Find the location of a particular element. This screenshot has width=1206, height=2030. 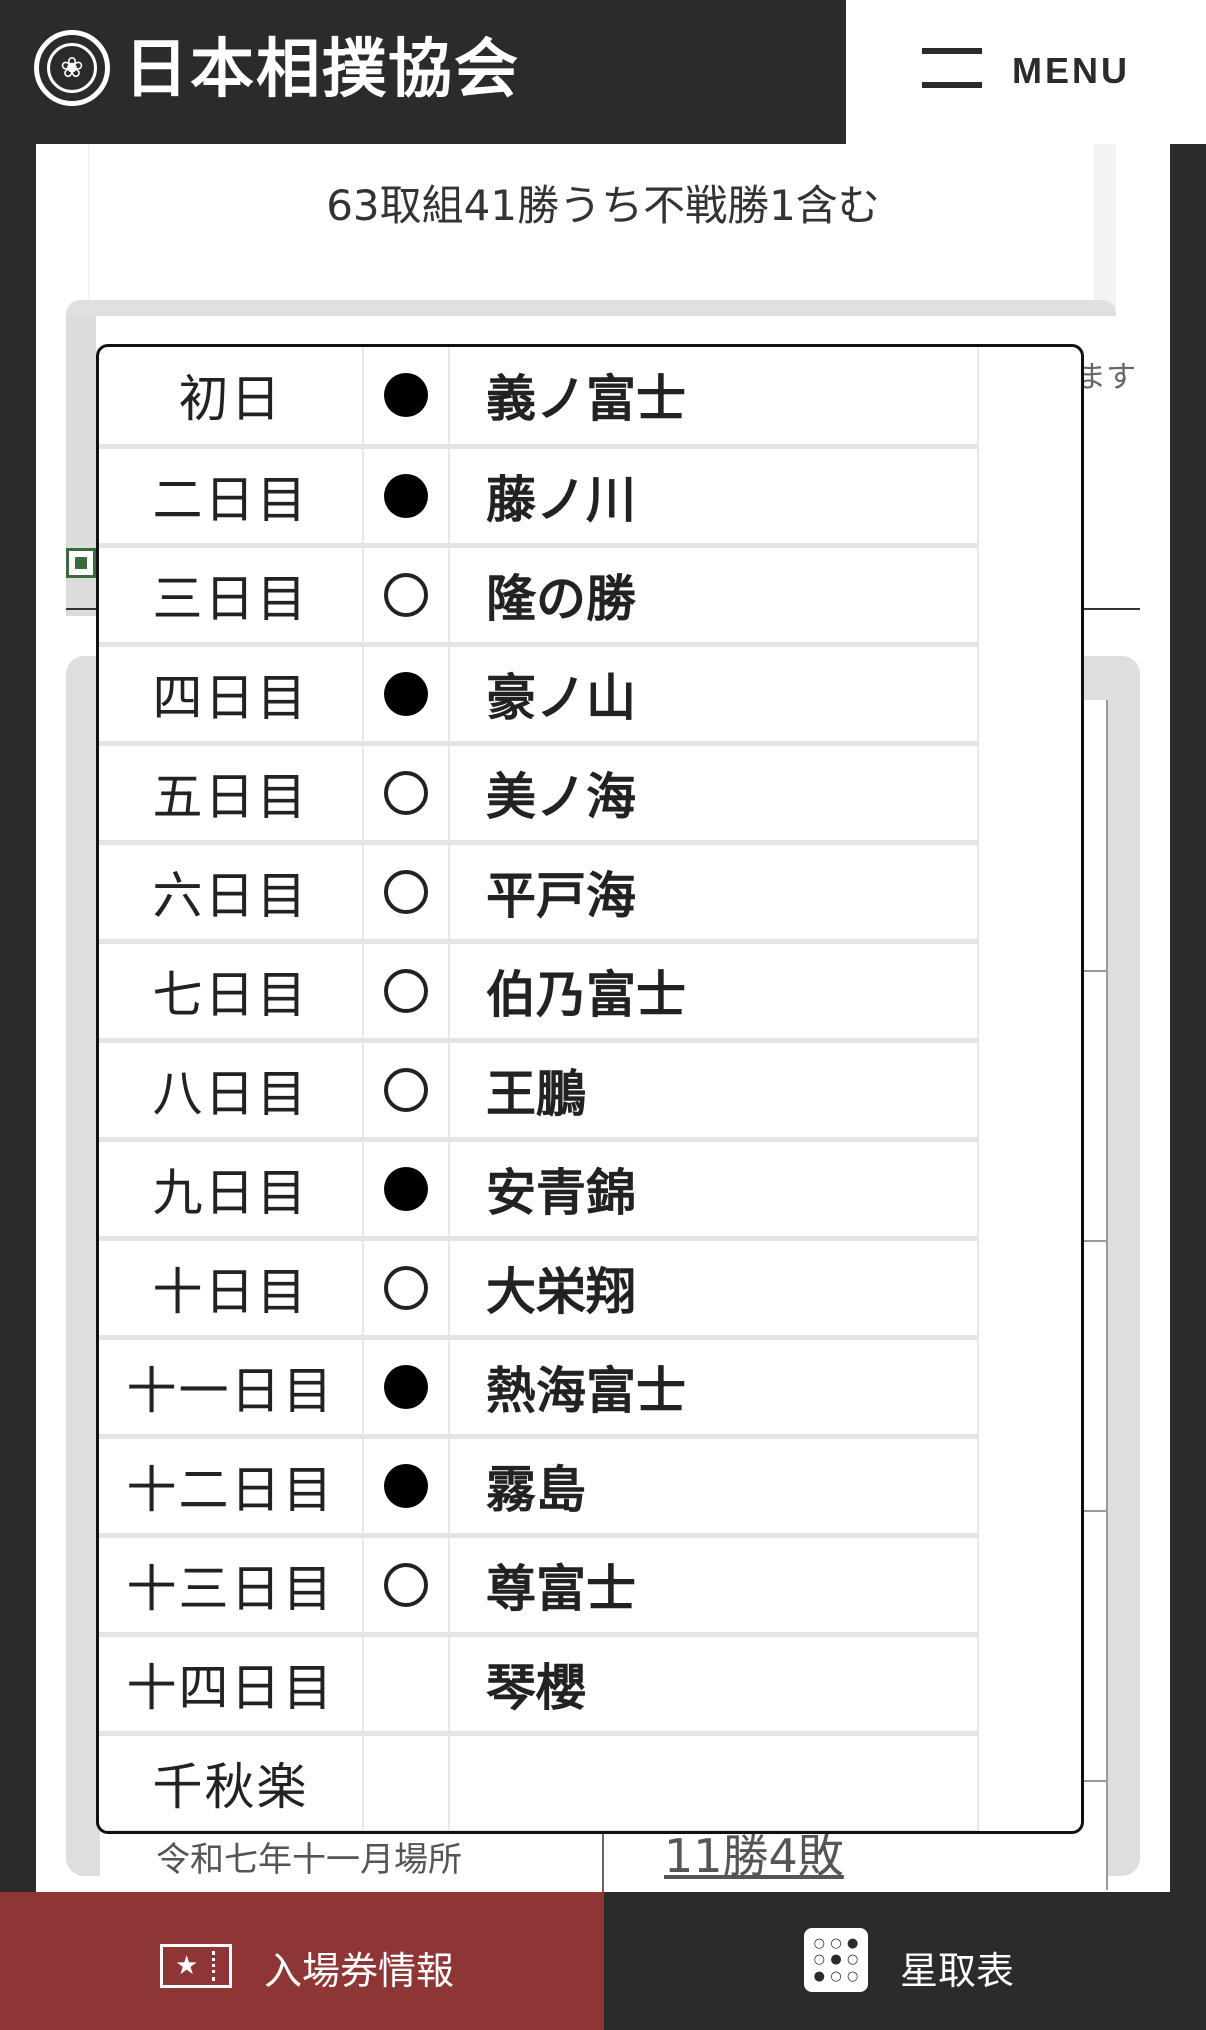

divider is located at coordinates (603, 1859).